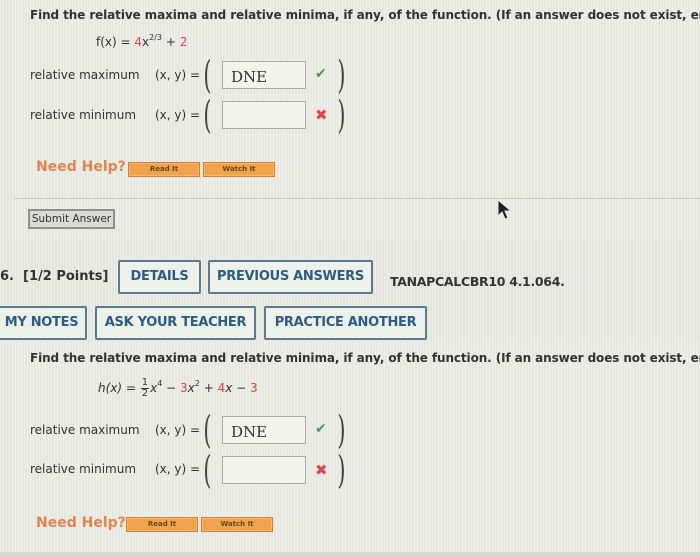  What do you see at coordinates (171, 388) in the screenshot?
I see `op1: −` at bounding box center [171, 388].